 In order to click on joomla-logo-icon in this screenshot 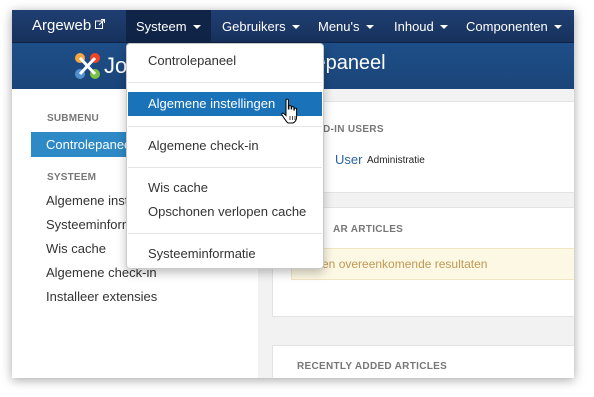, I will do `click(87, 66)`.